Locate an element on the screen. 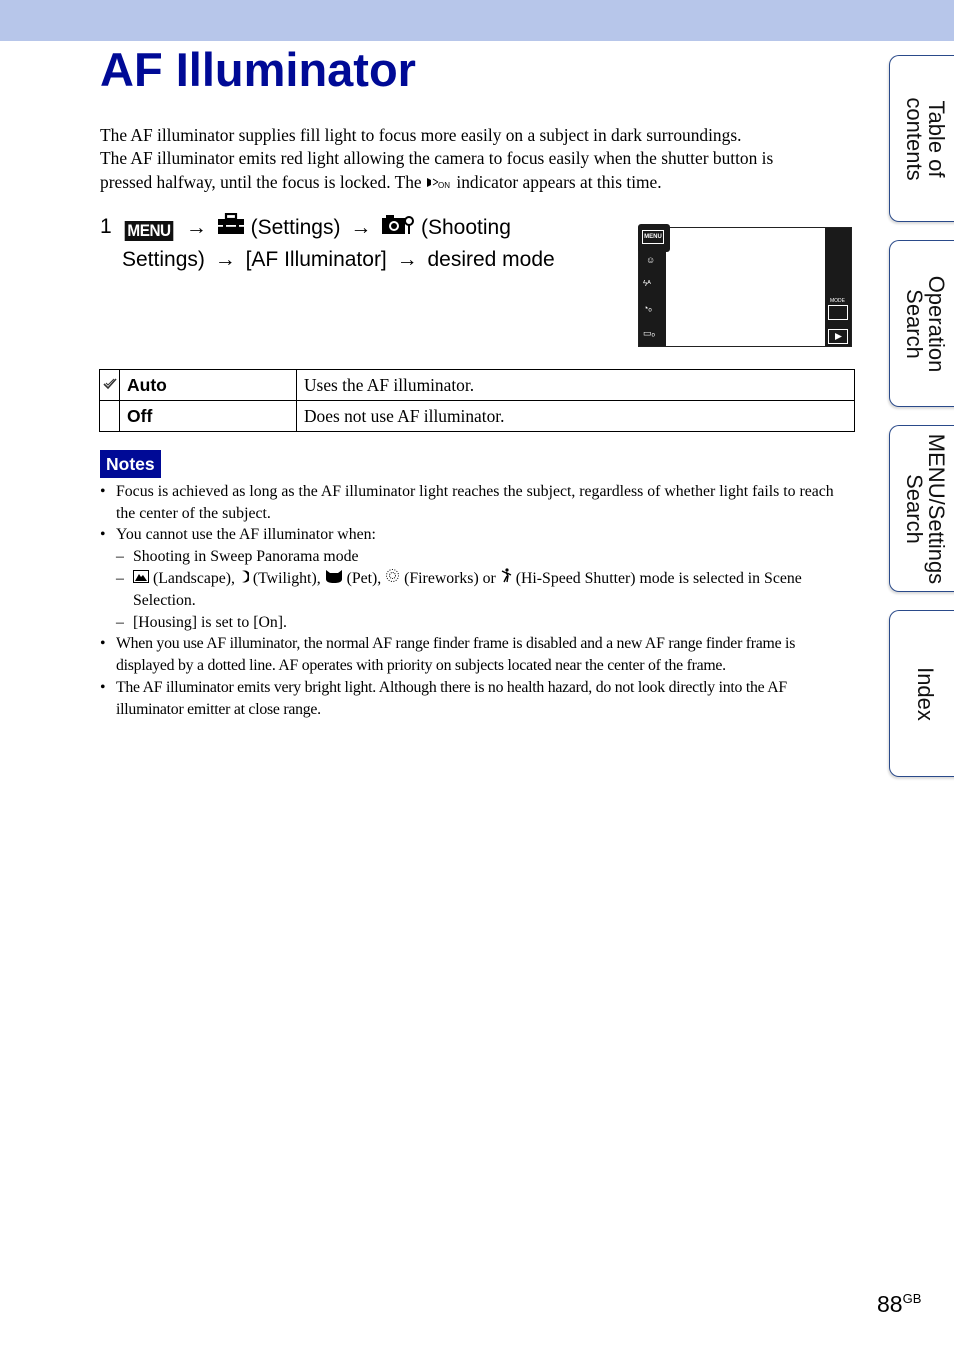 This screenshot has height=1372, width=954. hi-speed-shutter-icon is located at coordinates (506, 579).